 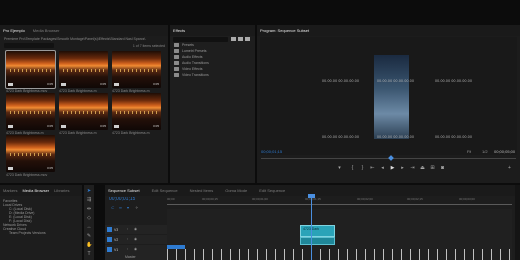 What do you see at coordinates (382, 168) in the screenshot?
I see `step-back-icon: ◂` at bounding box center [382, 168].